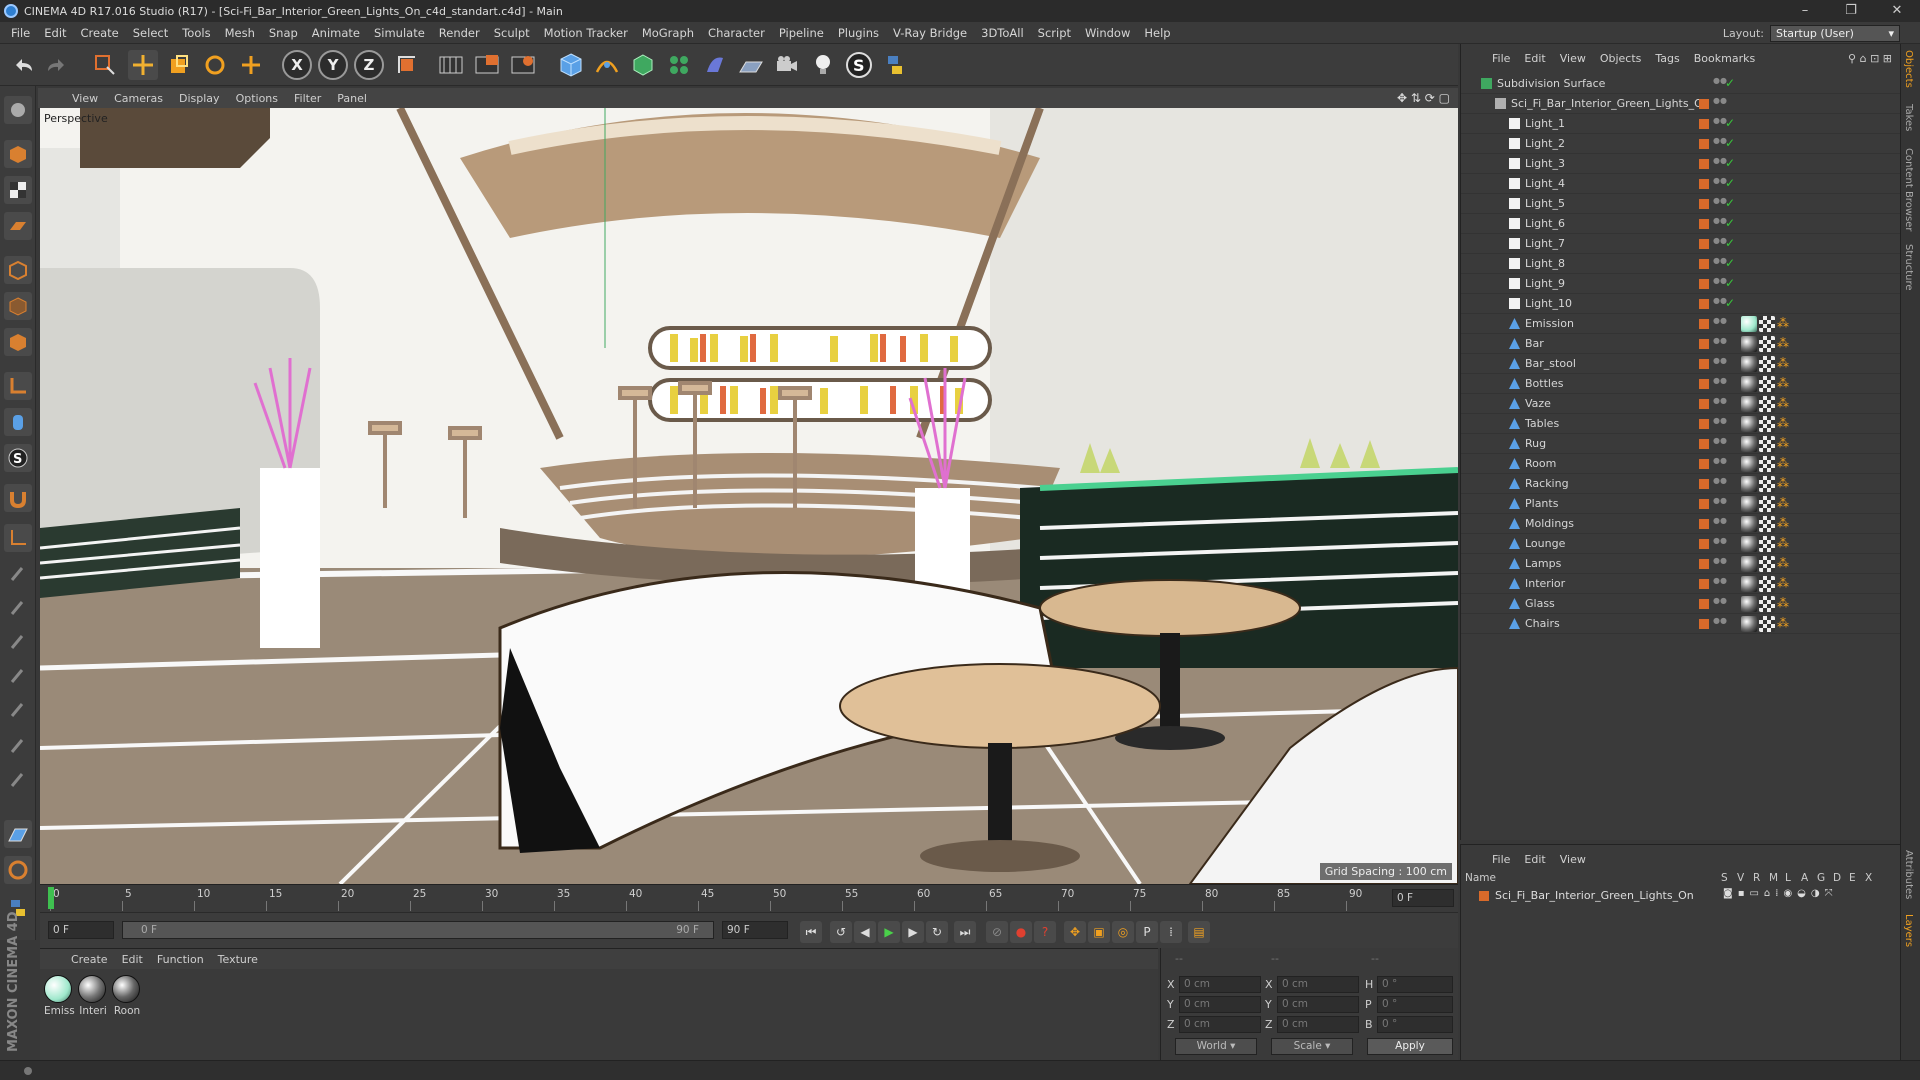 Image resolution: width=1920 pixels, height=1080 pixels. Describe the element at coordinates (59, 996) in the screenshot. I see `material-swatch: Emiss` at that location.